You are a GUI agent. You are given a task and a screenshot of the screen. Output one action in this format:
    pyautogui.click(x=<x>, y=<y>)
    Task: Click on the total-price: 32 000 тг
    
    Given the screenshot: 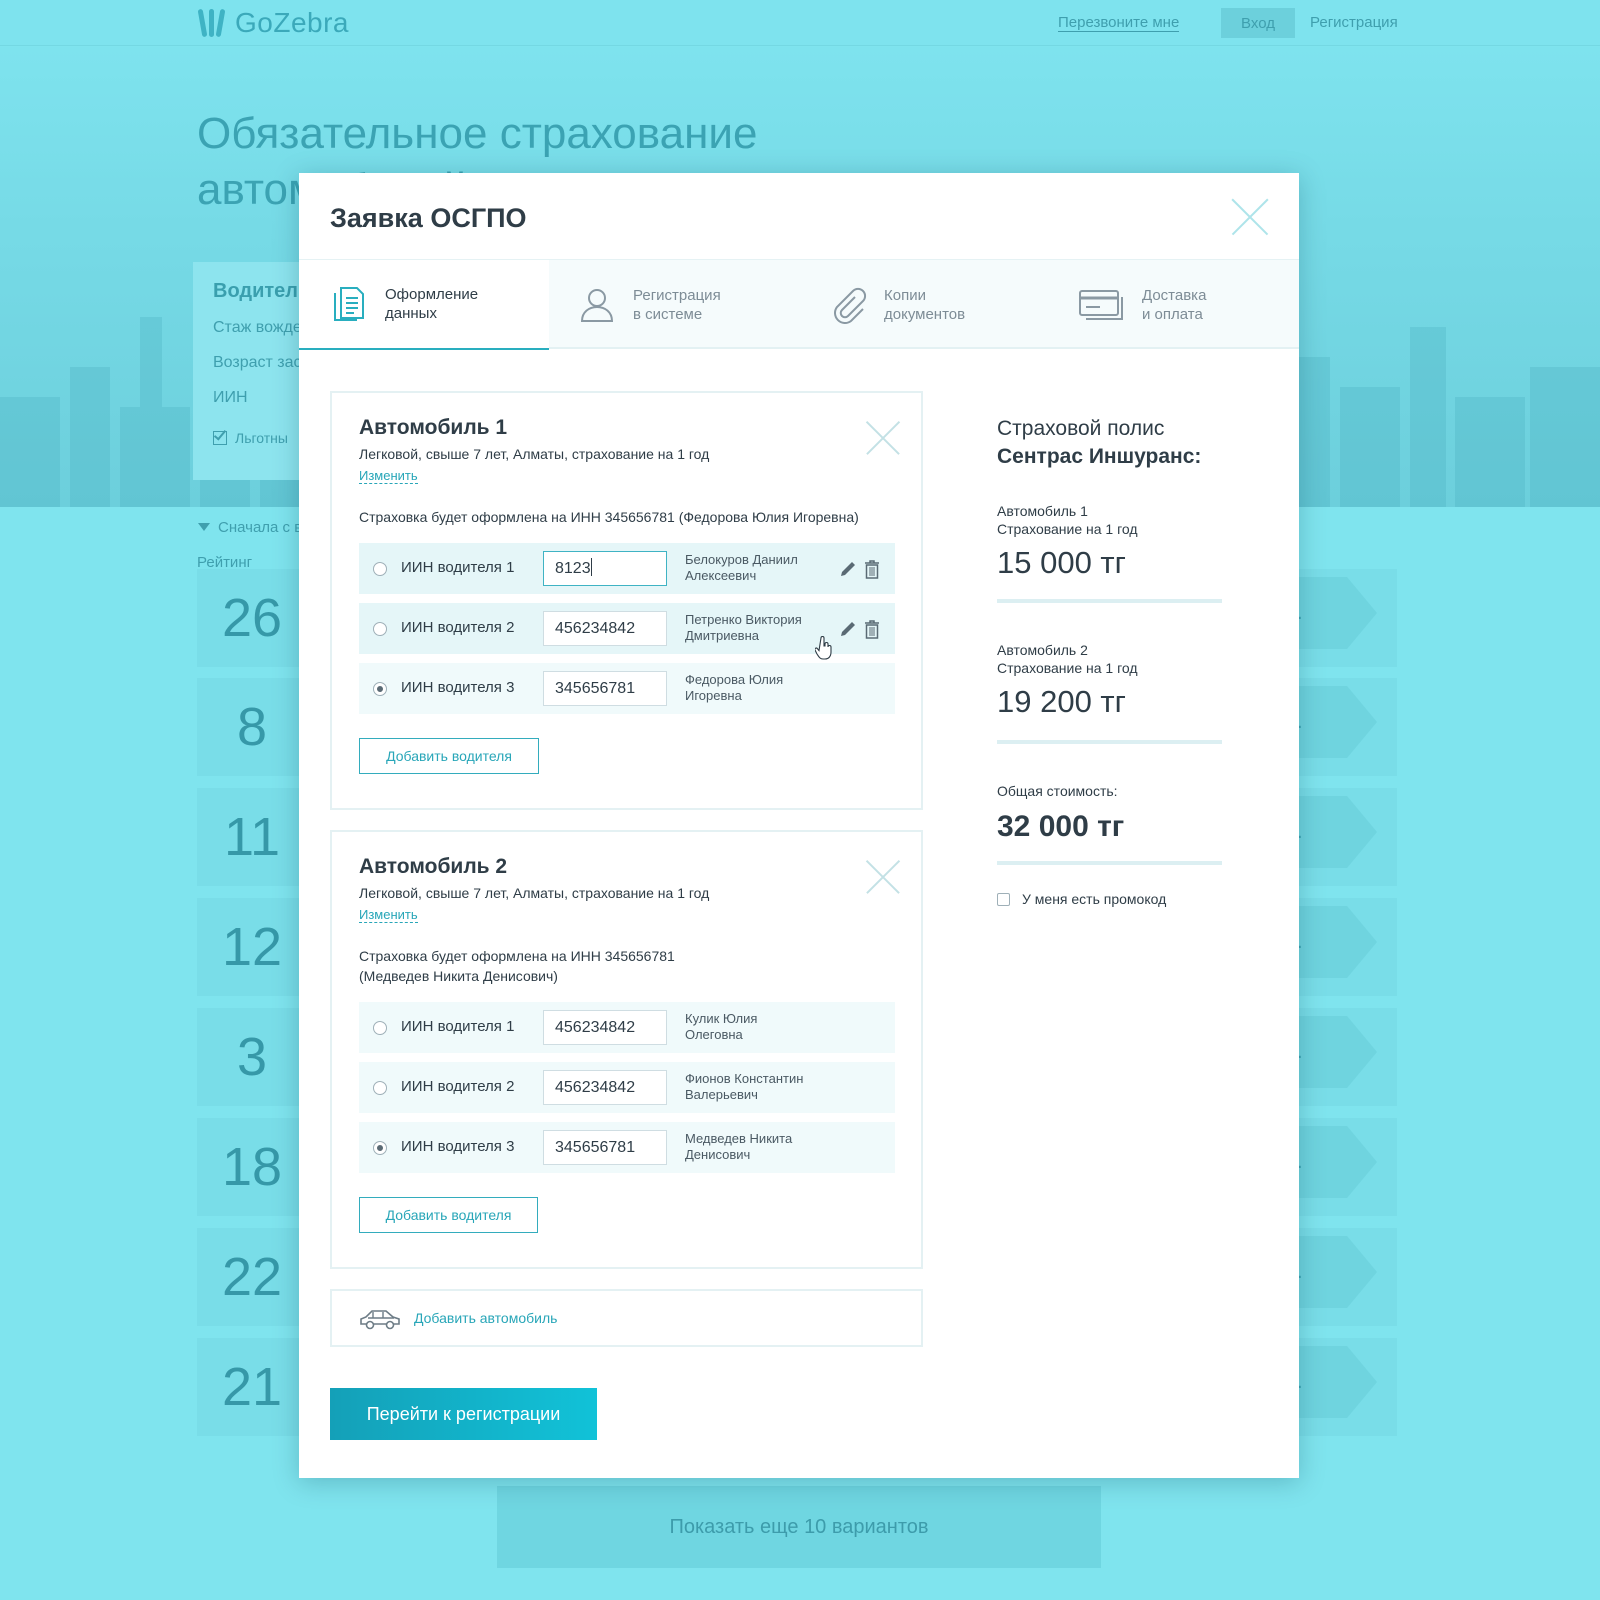 What is the action you would take?
    pyautogui.click(x=1061, y=826)
    